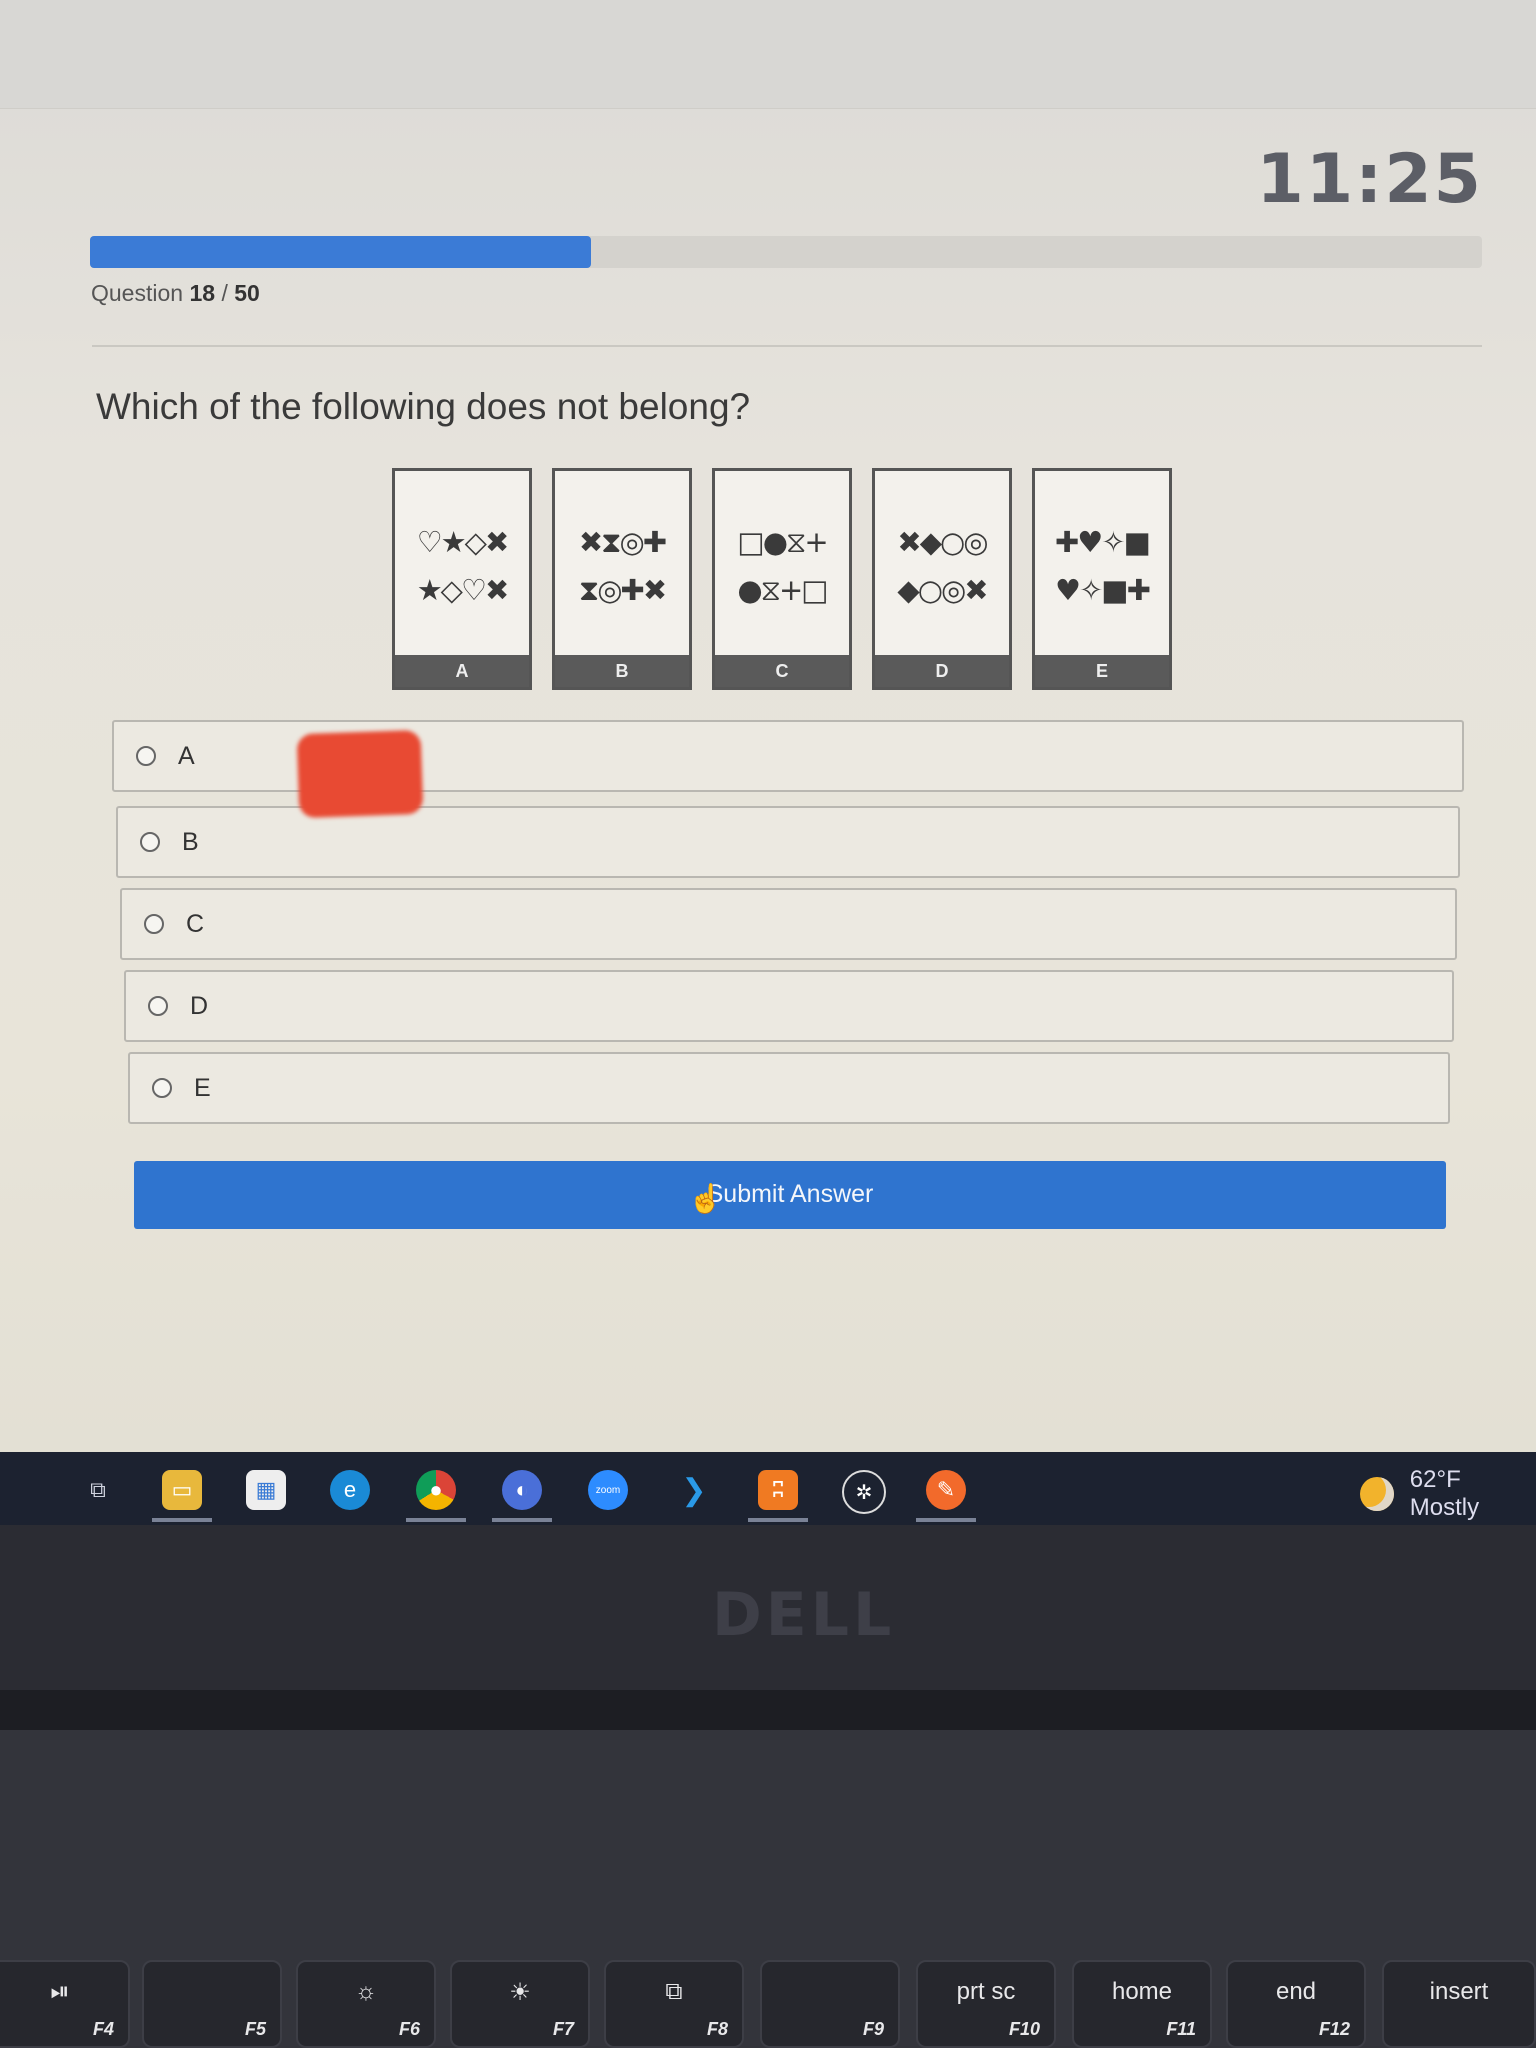 This screenshot has height=2048, width=1536. What do you see at coordinates (409, 2029) in the screenshot?
I see `key-fn-label: F6` at bounding box center [409, 2029].